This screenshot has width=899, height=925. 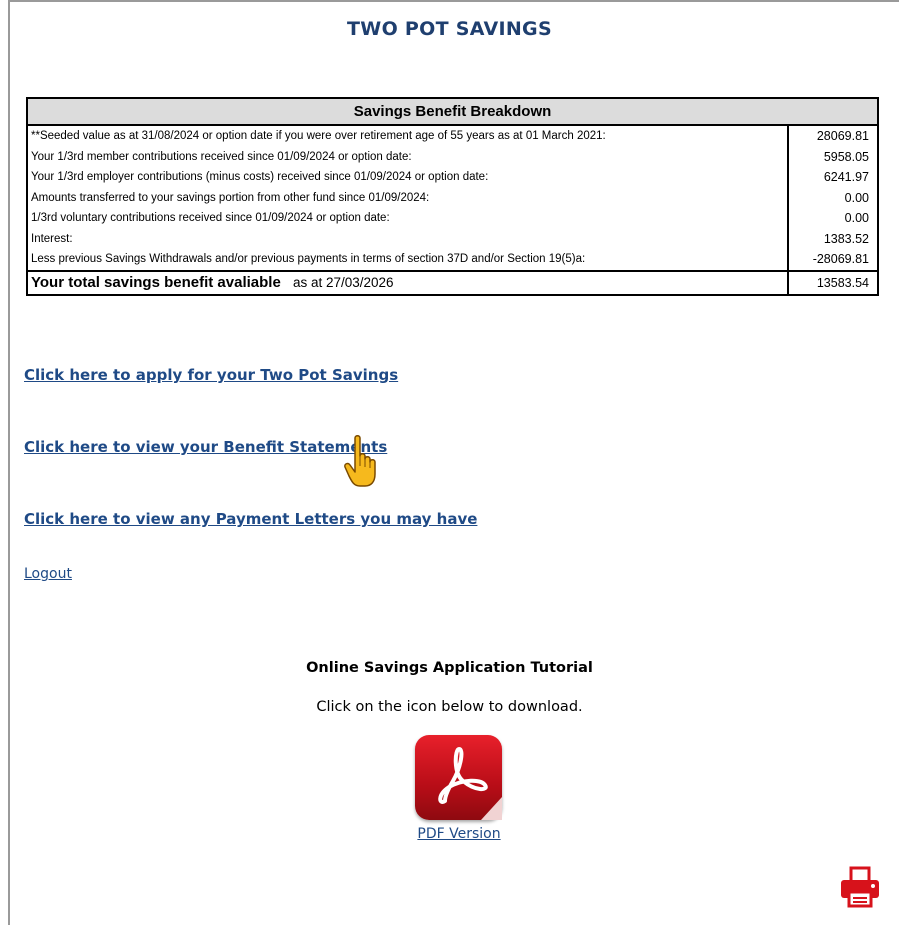 What do you see at coordinates (449, 668) in the screenshot?
I see `tutorial-title: Online Savings Application Tutorial` at bounding box center [449, 668].